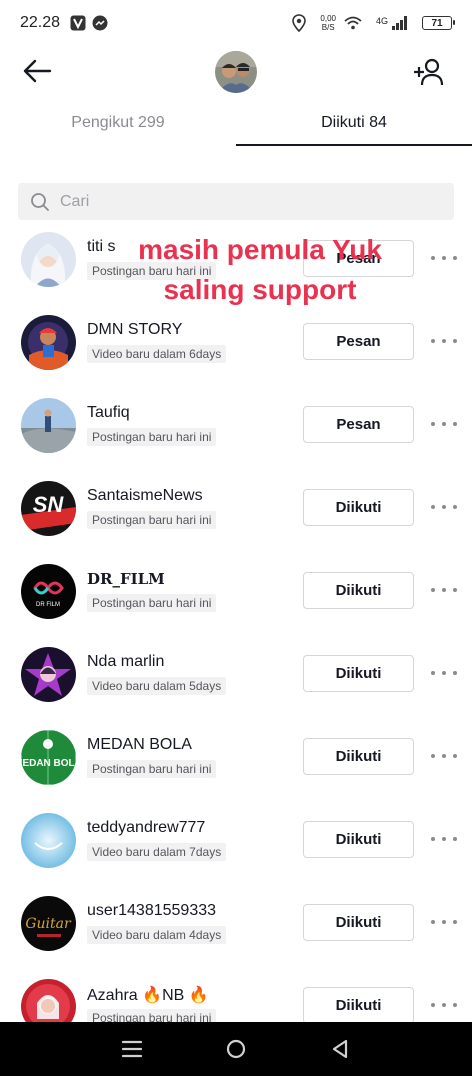 Image resolution: width=472 pixels, height=1076 pixels. I want to click on home-circle-icon, so click(236, 1049).